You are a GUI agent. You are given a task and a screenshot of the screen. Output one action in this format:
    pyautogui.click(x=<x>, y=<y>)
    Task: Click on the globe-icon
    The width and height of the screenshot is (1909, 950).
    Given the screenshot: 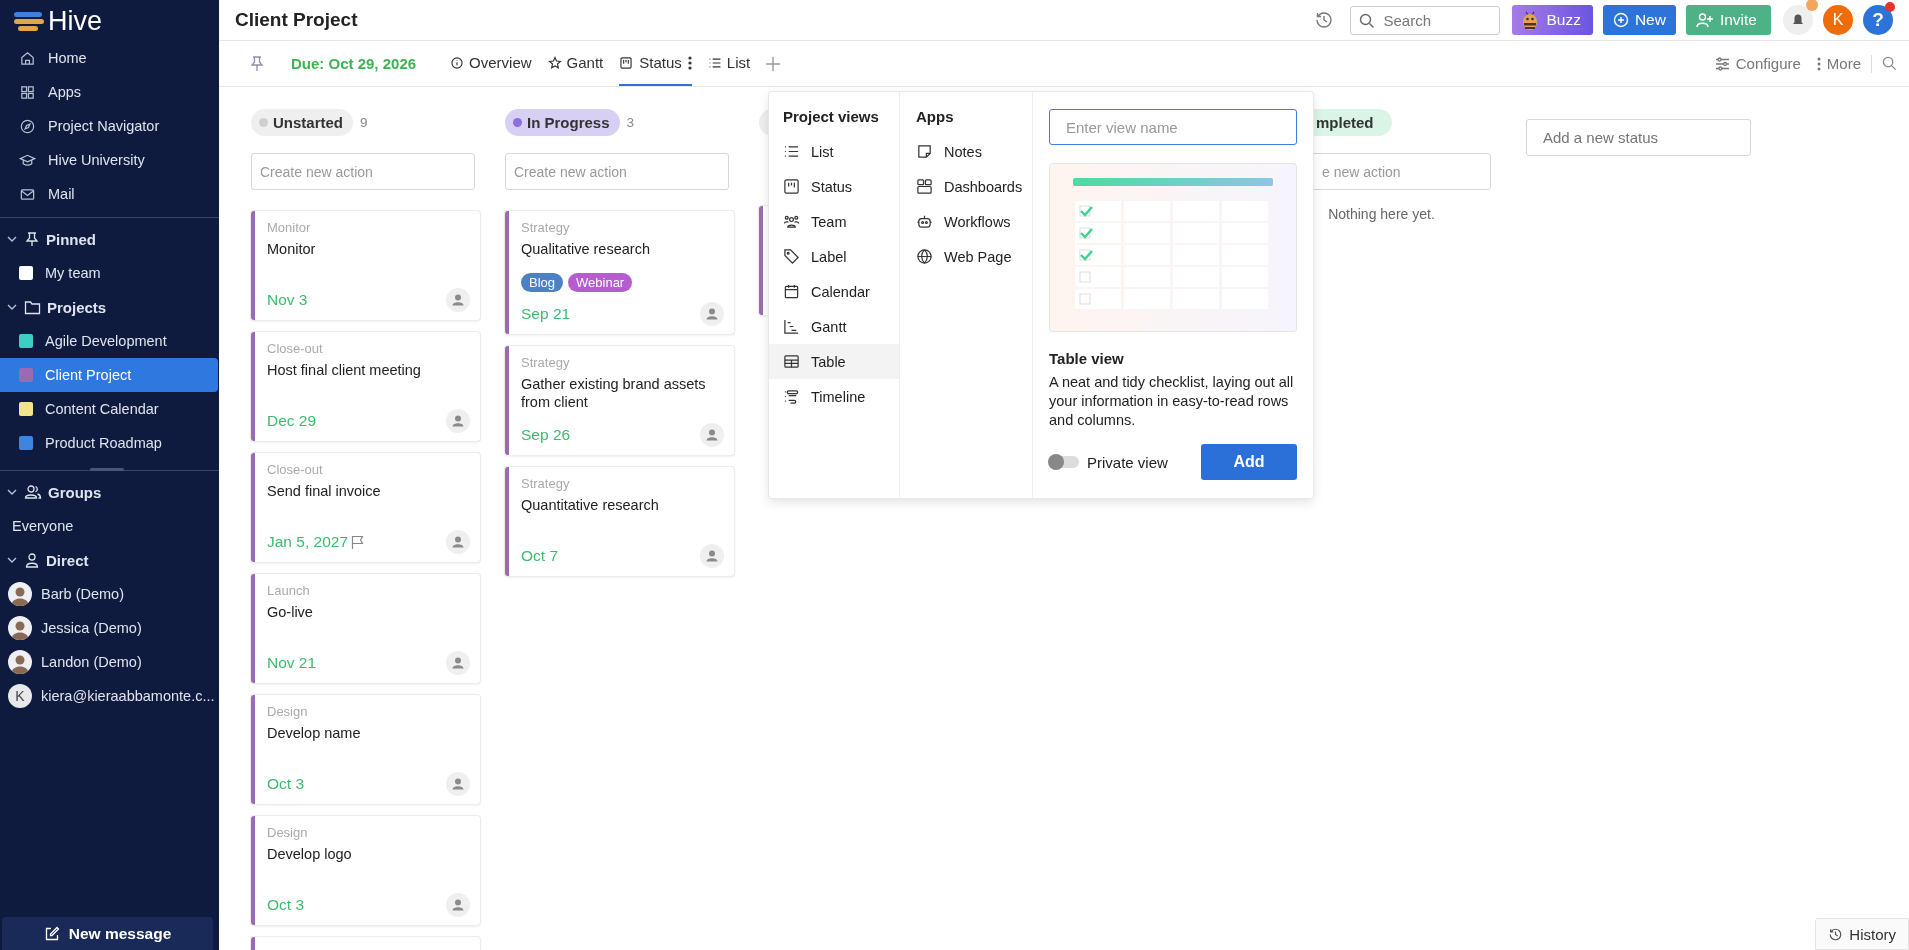 What is the action you would take?
    pyautogui.click(x=924, y=256)
    